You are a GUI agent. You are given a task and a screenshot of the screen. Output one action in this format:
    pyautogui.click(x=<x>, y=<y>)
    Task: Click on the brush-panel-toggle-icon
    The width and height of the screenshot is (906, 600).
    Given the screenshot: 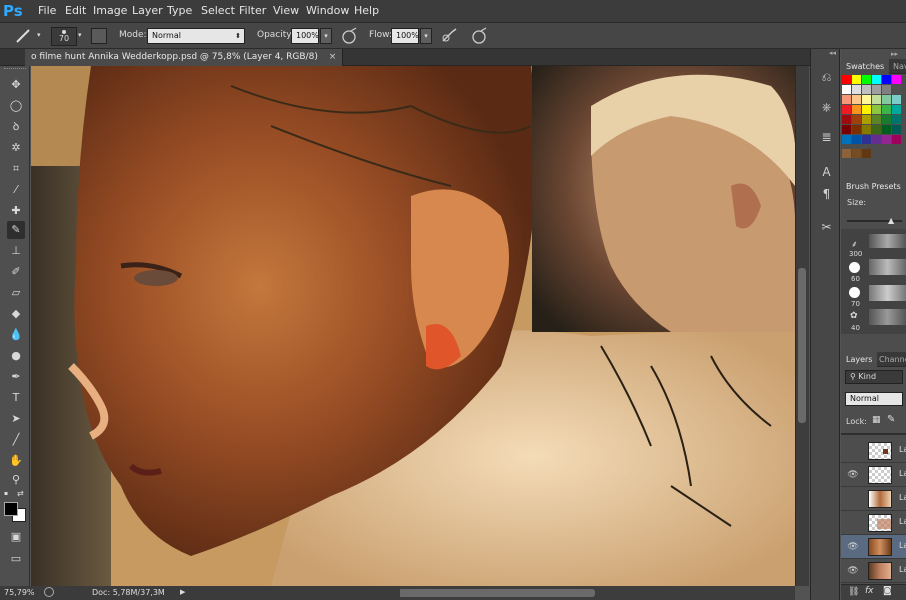 What is the action you would take?
    pyautogui.click(x=99, y=36)
    